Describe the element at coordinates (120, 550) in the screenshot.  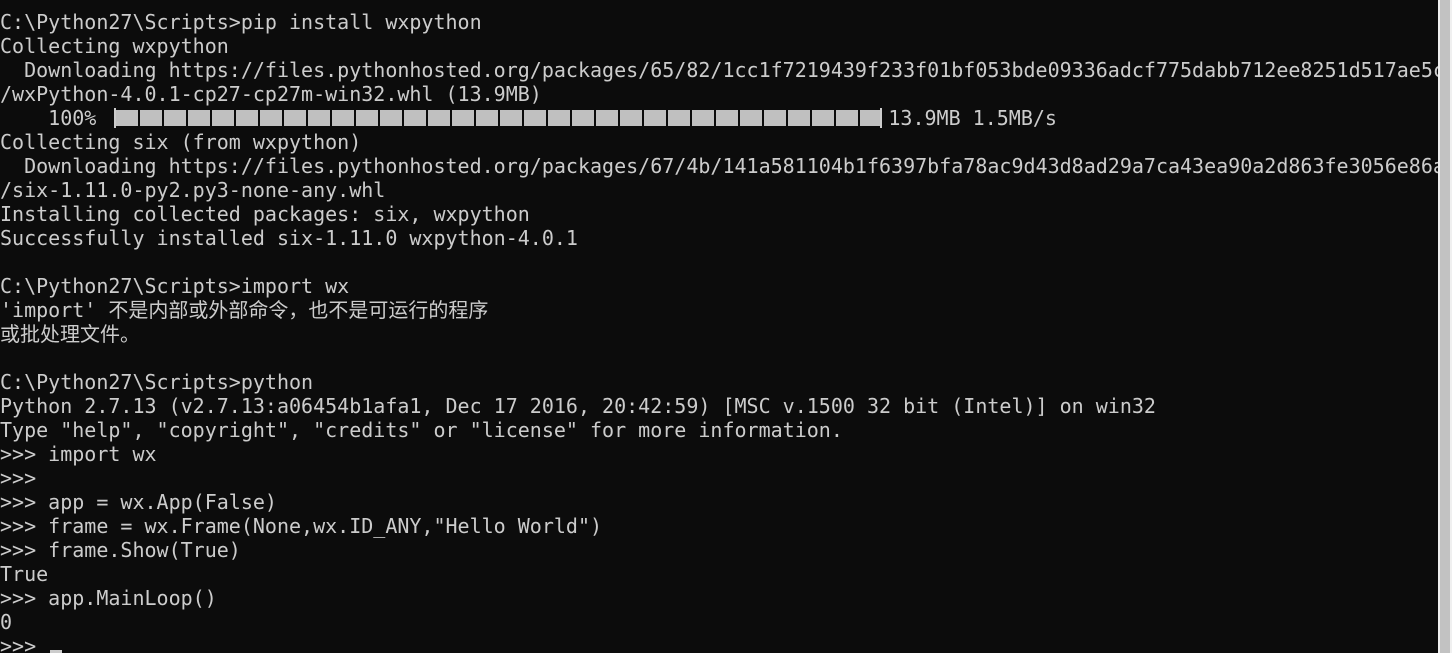
I see `console-line: >>> frame.Show(True)` at that location.